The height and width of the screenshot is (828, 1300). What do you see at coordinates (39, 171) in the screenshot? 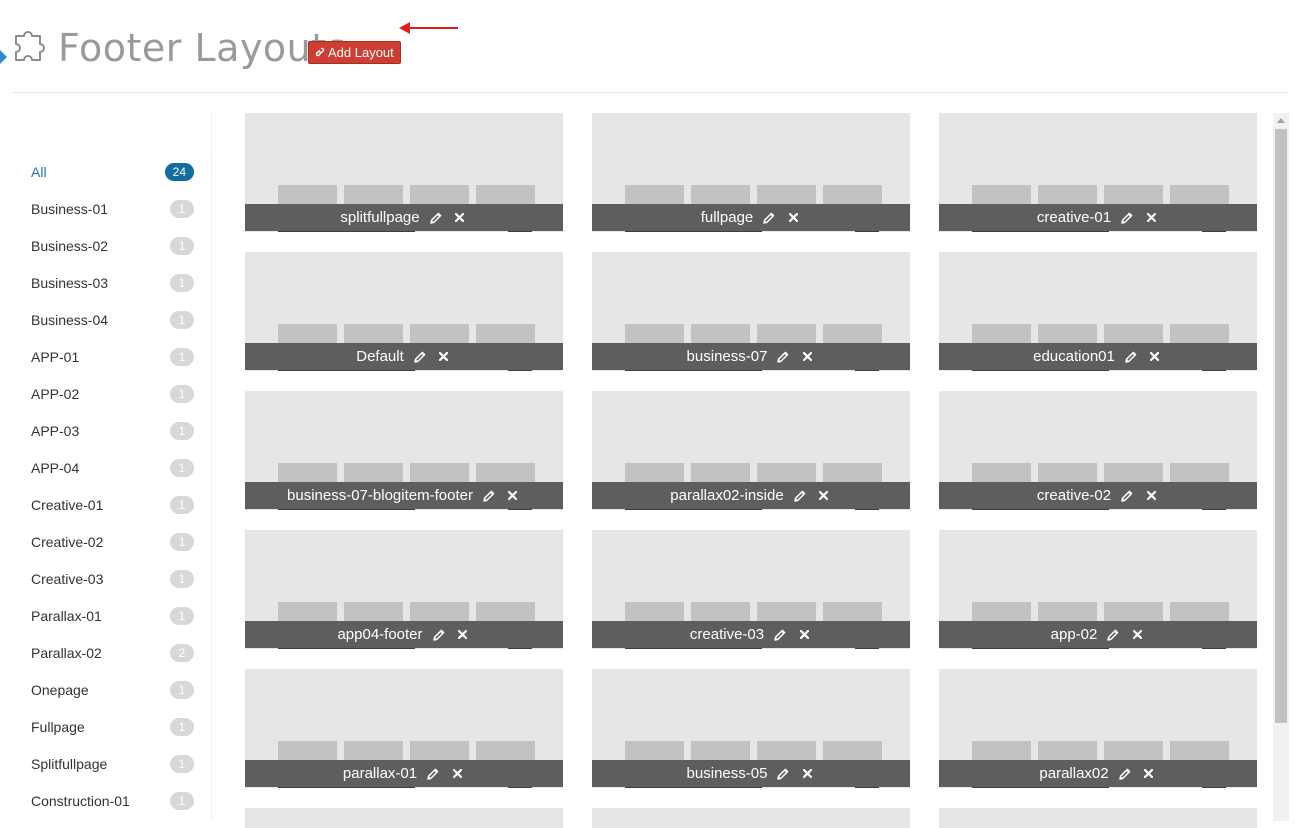
I see `sidebar-item-label: All` at bounding box center [39, 171].